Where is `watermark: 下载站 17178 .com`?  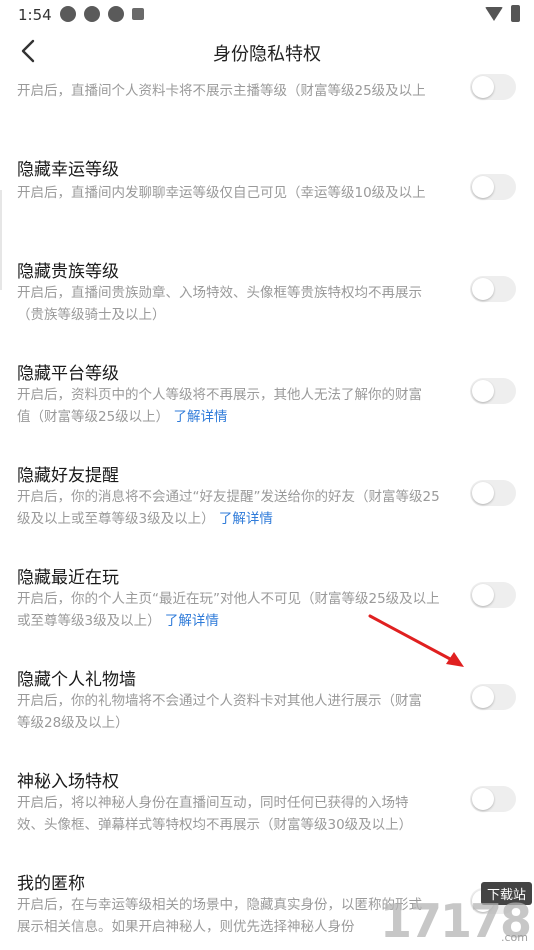
watermark: 下载站 17178 .com is located at coordinates (454, 915).